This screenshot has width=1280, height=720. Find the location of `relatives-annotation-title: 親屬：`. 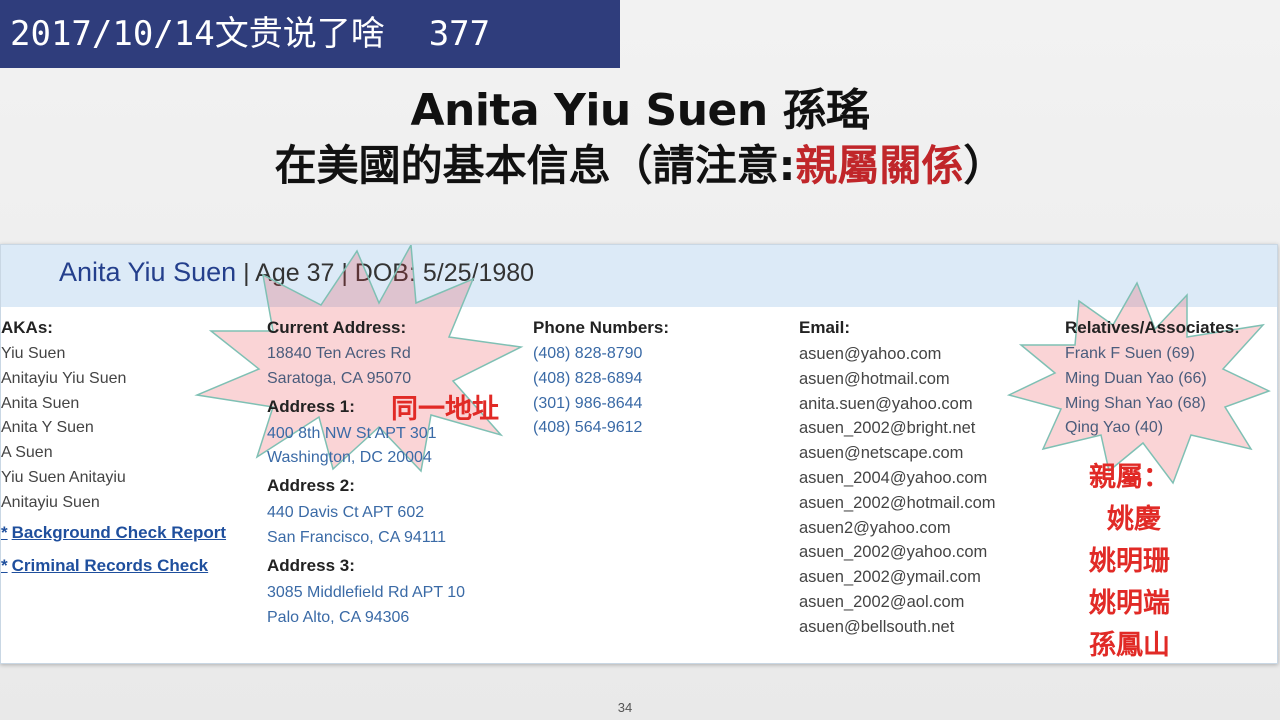

relatives-annotation-title: 親屬： is located at coordinates (1129, 477).